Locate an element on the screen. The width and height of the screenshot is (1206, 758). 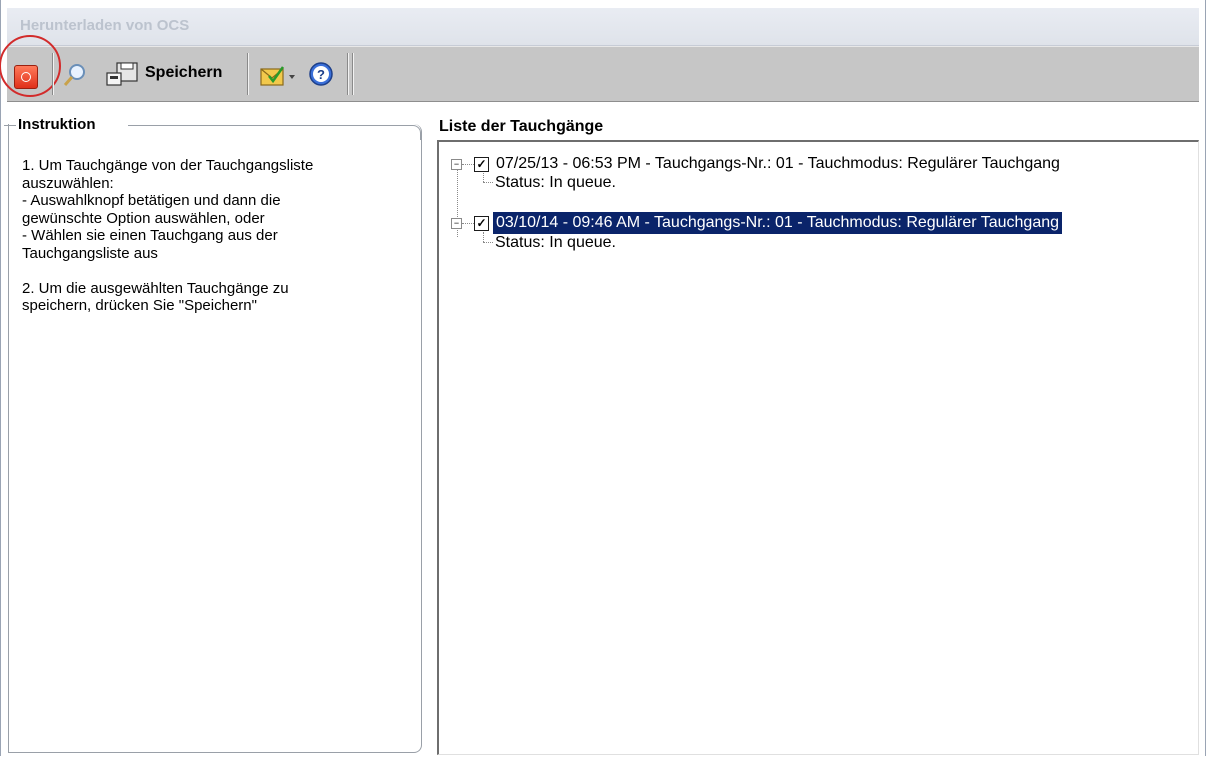
toolbar: Speichern ? is located at coordinates (599, 68).